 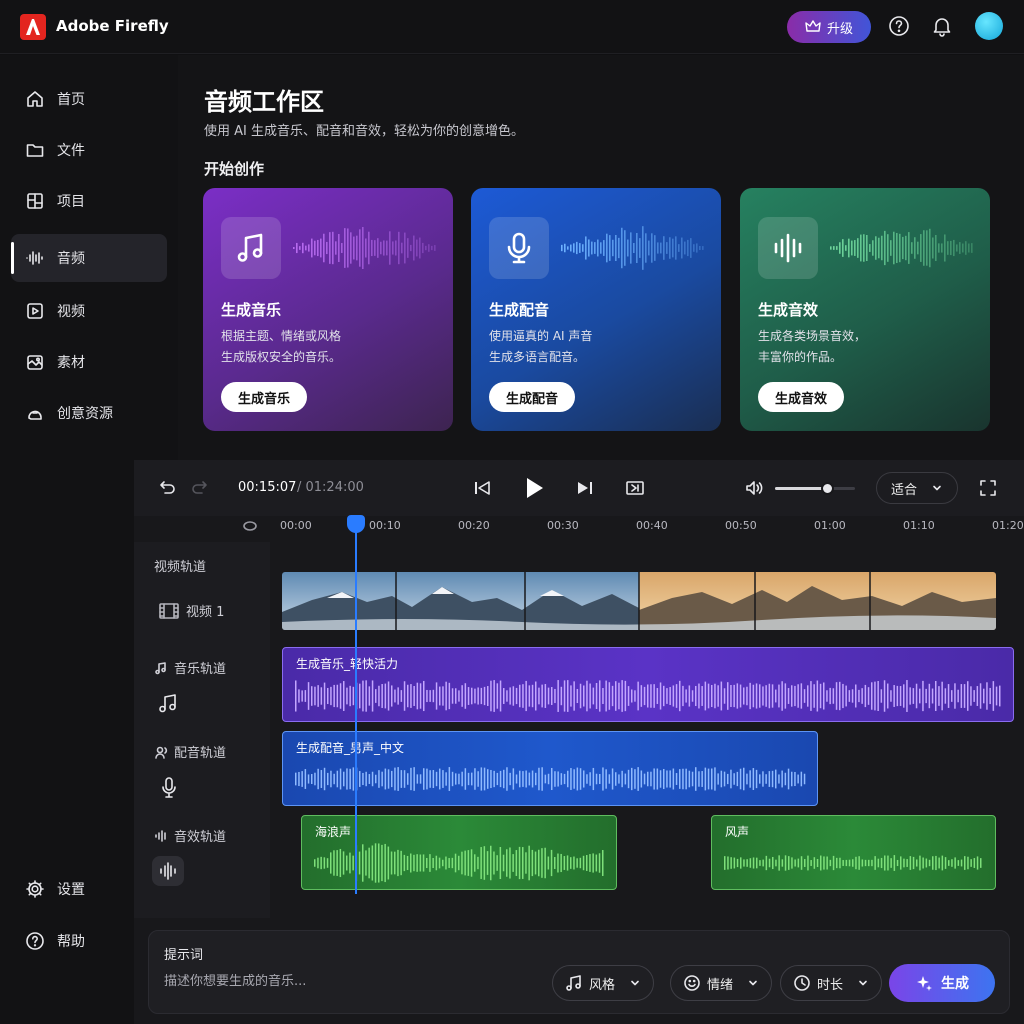 What do you see at coordinates (250, 526) in the screenshot?
I see `zoom-marker-icon` at bounding box center [250, 526].